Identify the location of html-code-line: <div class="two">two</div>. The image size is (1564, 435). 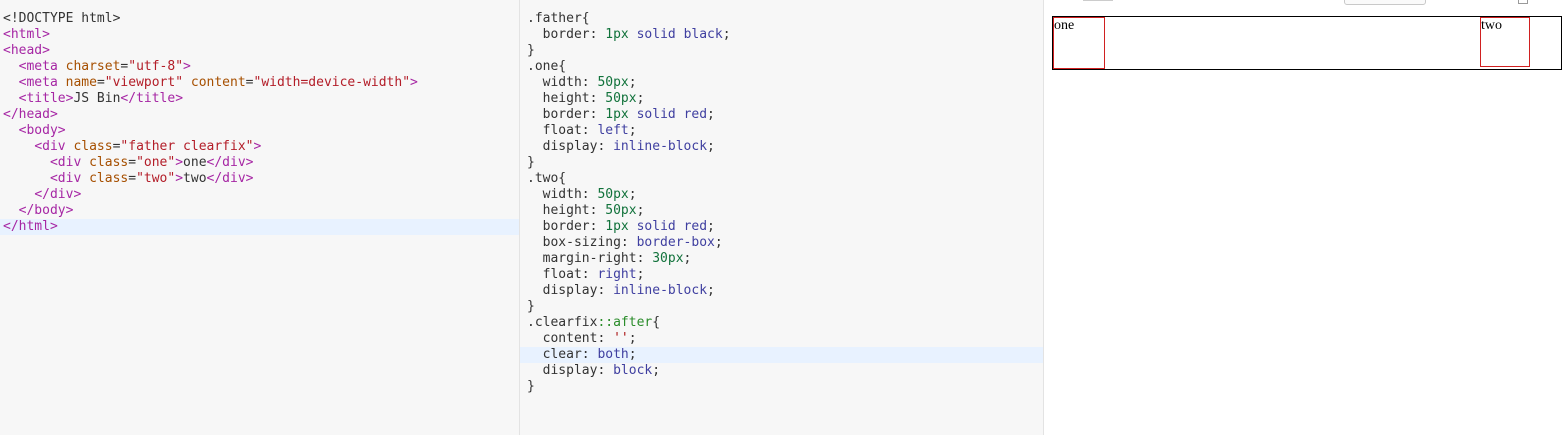
(259, 179).